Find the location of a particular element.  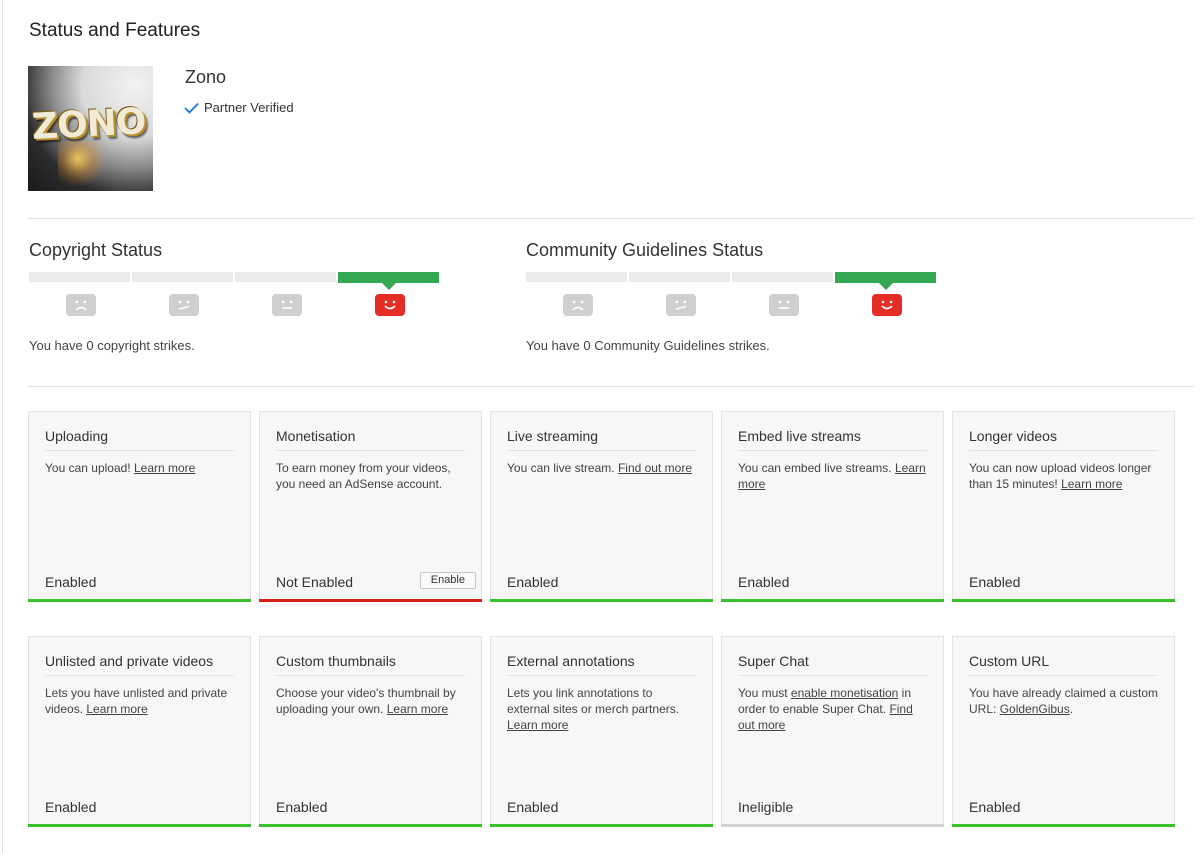

copyright-title: Copyright Status is located at coordinates (96, 250).